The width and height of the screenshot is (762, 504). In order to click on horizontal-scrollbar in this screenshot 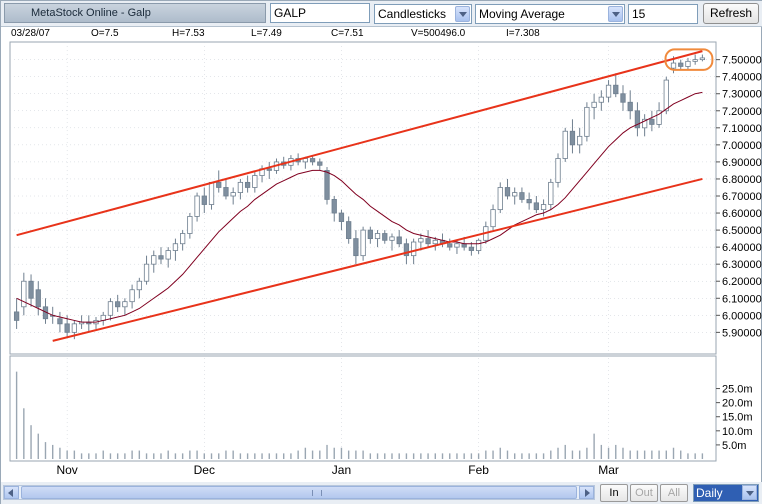, I will do `click(299, 492)`.